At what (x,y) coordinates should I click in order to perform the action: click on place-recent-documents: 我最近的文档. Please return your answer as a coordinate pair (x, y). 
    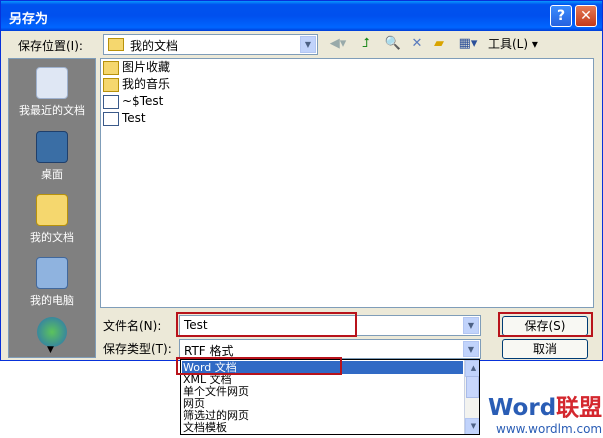
    Looking at the image, I should click on (52, 92).